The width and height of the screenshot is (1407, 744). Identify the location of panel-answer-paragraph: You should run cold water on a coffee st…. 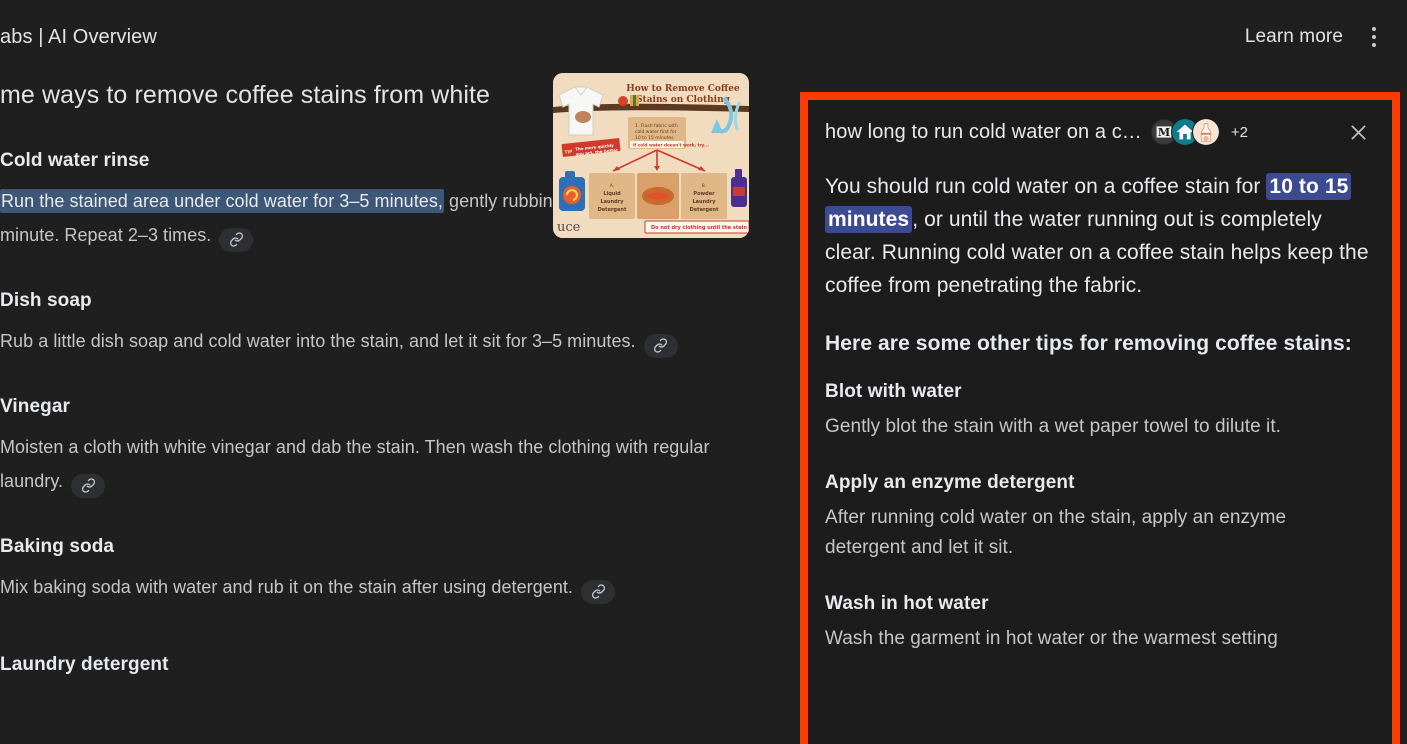
(1098, 236).